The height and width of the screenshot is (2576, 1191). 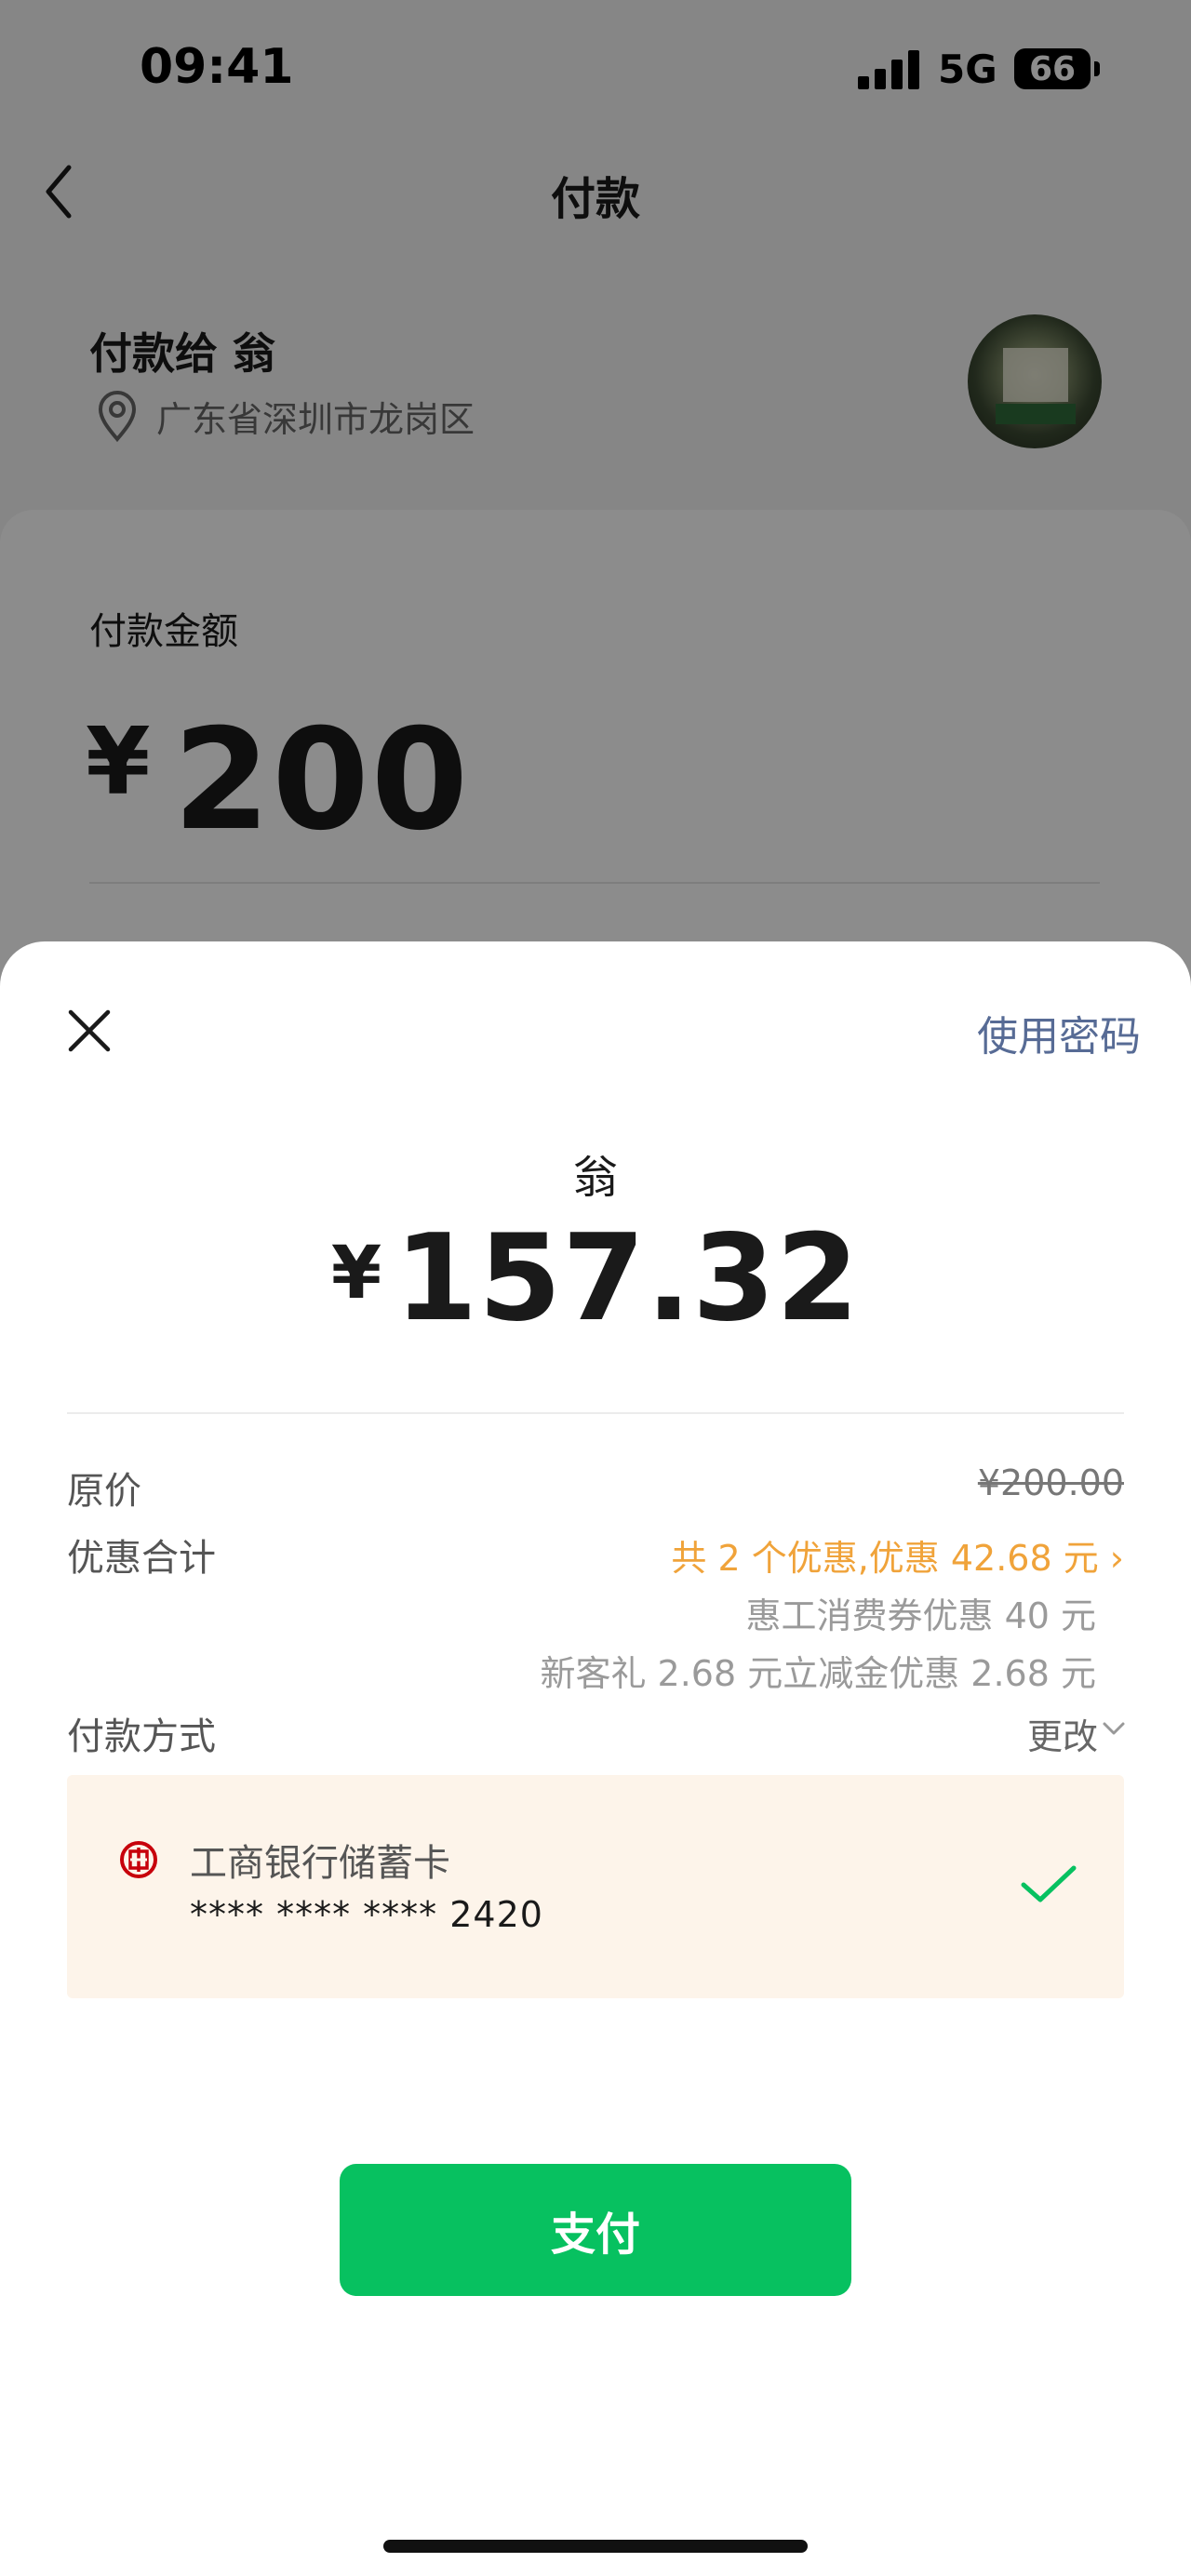 I want to click on sheet-divider, so click(x=595, y=1413).